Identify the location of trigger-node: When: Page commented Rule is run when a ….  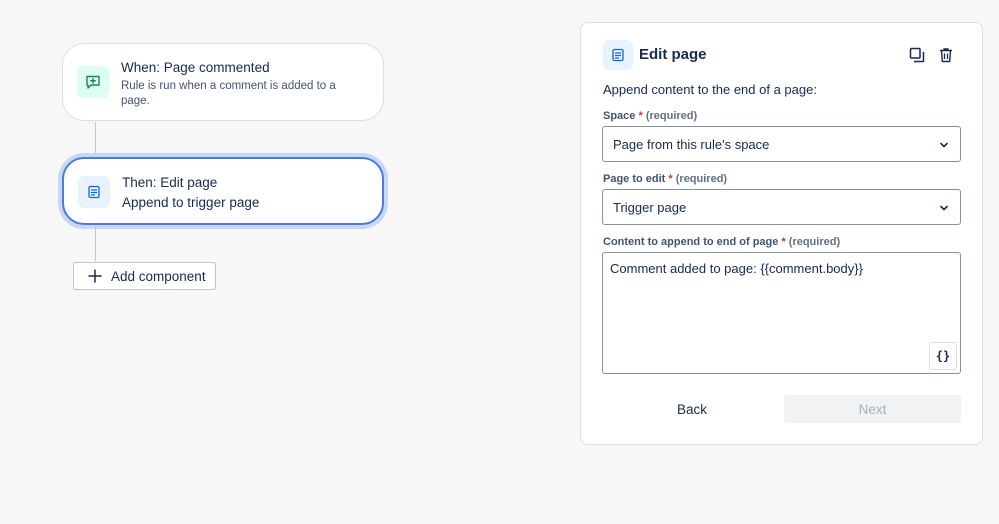
(223, 82).